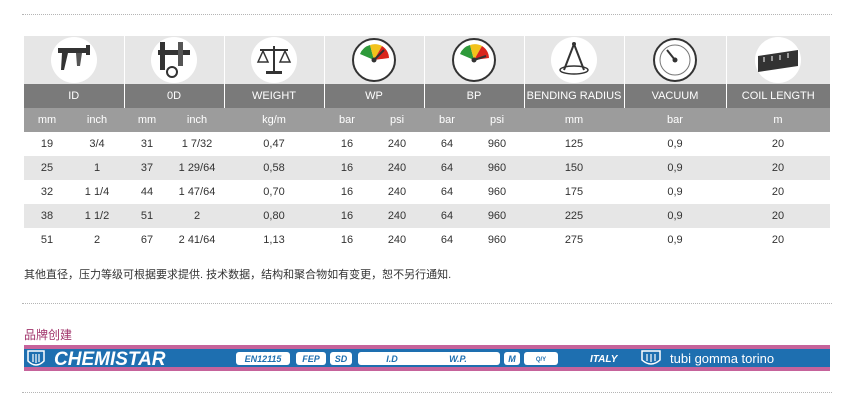 The width and height of the screenshot is (856, 404). I want to click on table-row: 32 1 1/4 44 1 47/64 0,70 16 240 64 960 175 0,9 20, so click(427, 192).